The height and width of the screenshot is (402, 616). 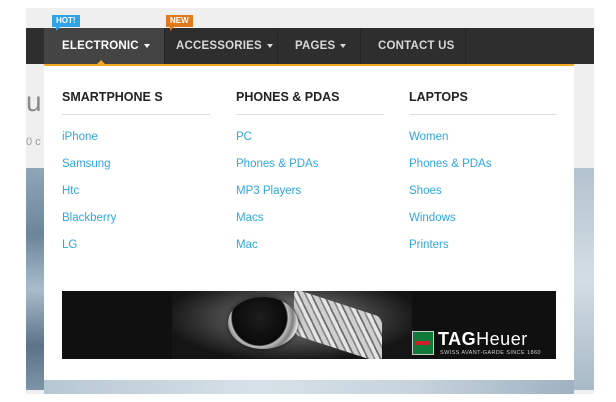 I want to click on nav-item-label: CONTACT US, so click(x=416, y=46).